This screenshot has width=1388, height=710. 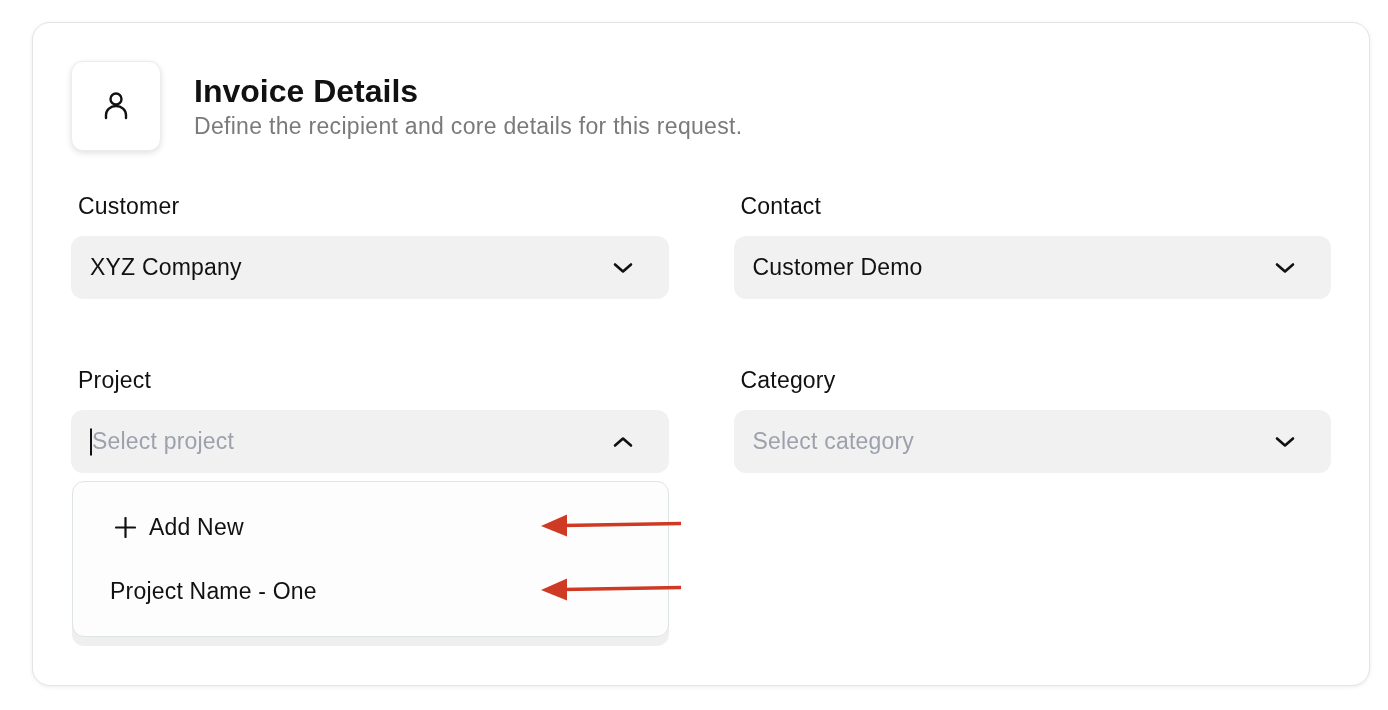 I want to click on field-label: Category, so click(x=787, y=380).